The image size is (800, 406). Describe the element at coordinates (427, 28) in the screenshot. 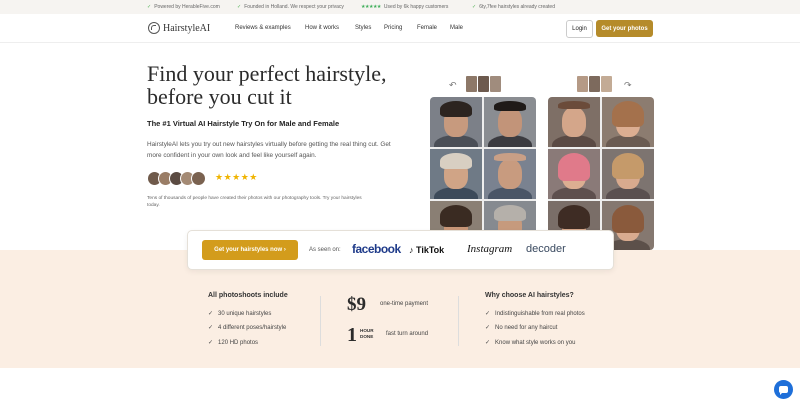

I see `nav-link-female: Female` at that location.